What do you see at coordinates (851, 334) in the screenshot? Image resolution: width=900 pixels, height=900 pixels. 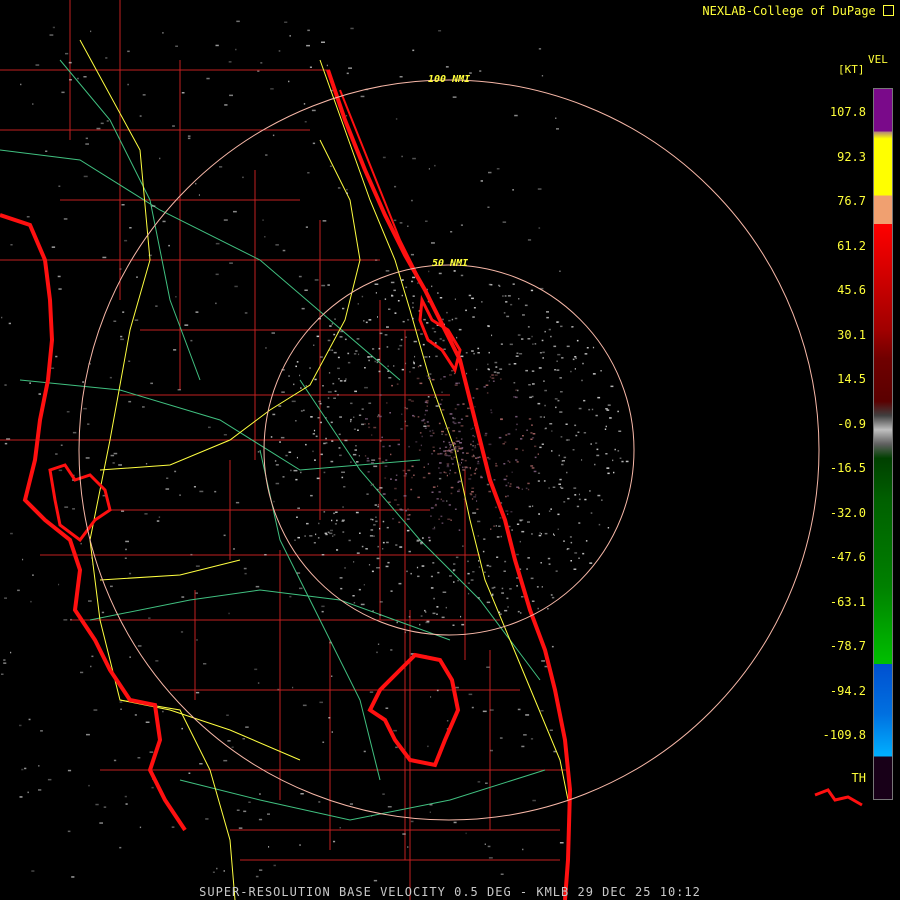 I see `colorbar-label: 30.1` at bounding box center [851, 334].